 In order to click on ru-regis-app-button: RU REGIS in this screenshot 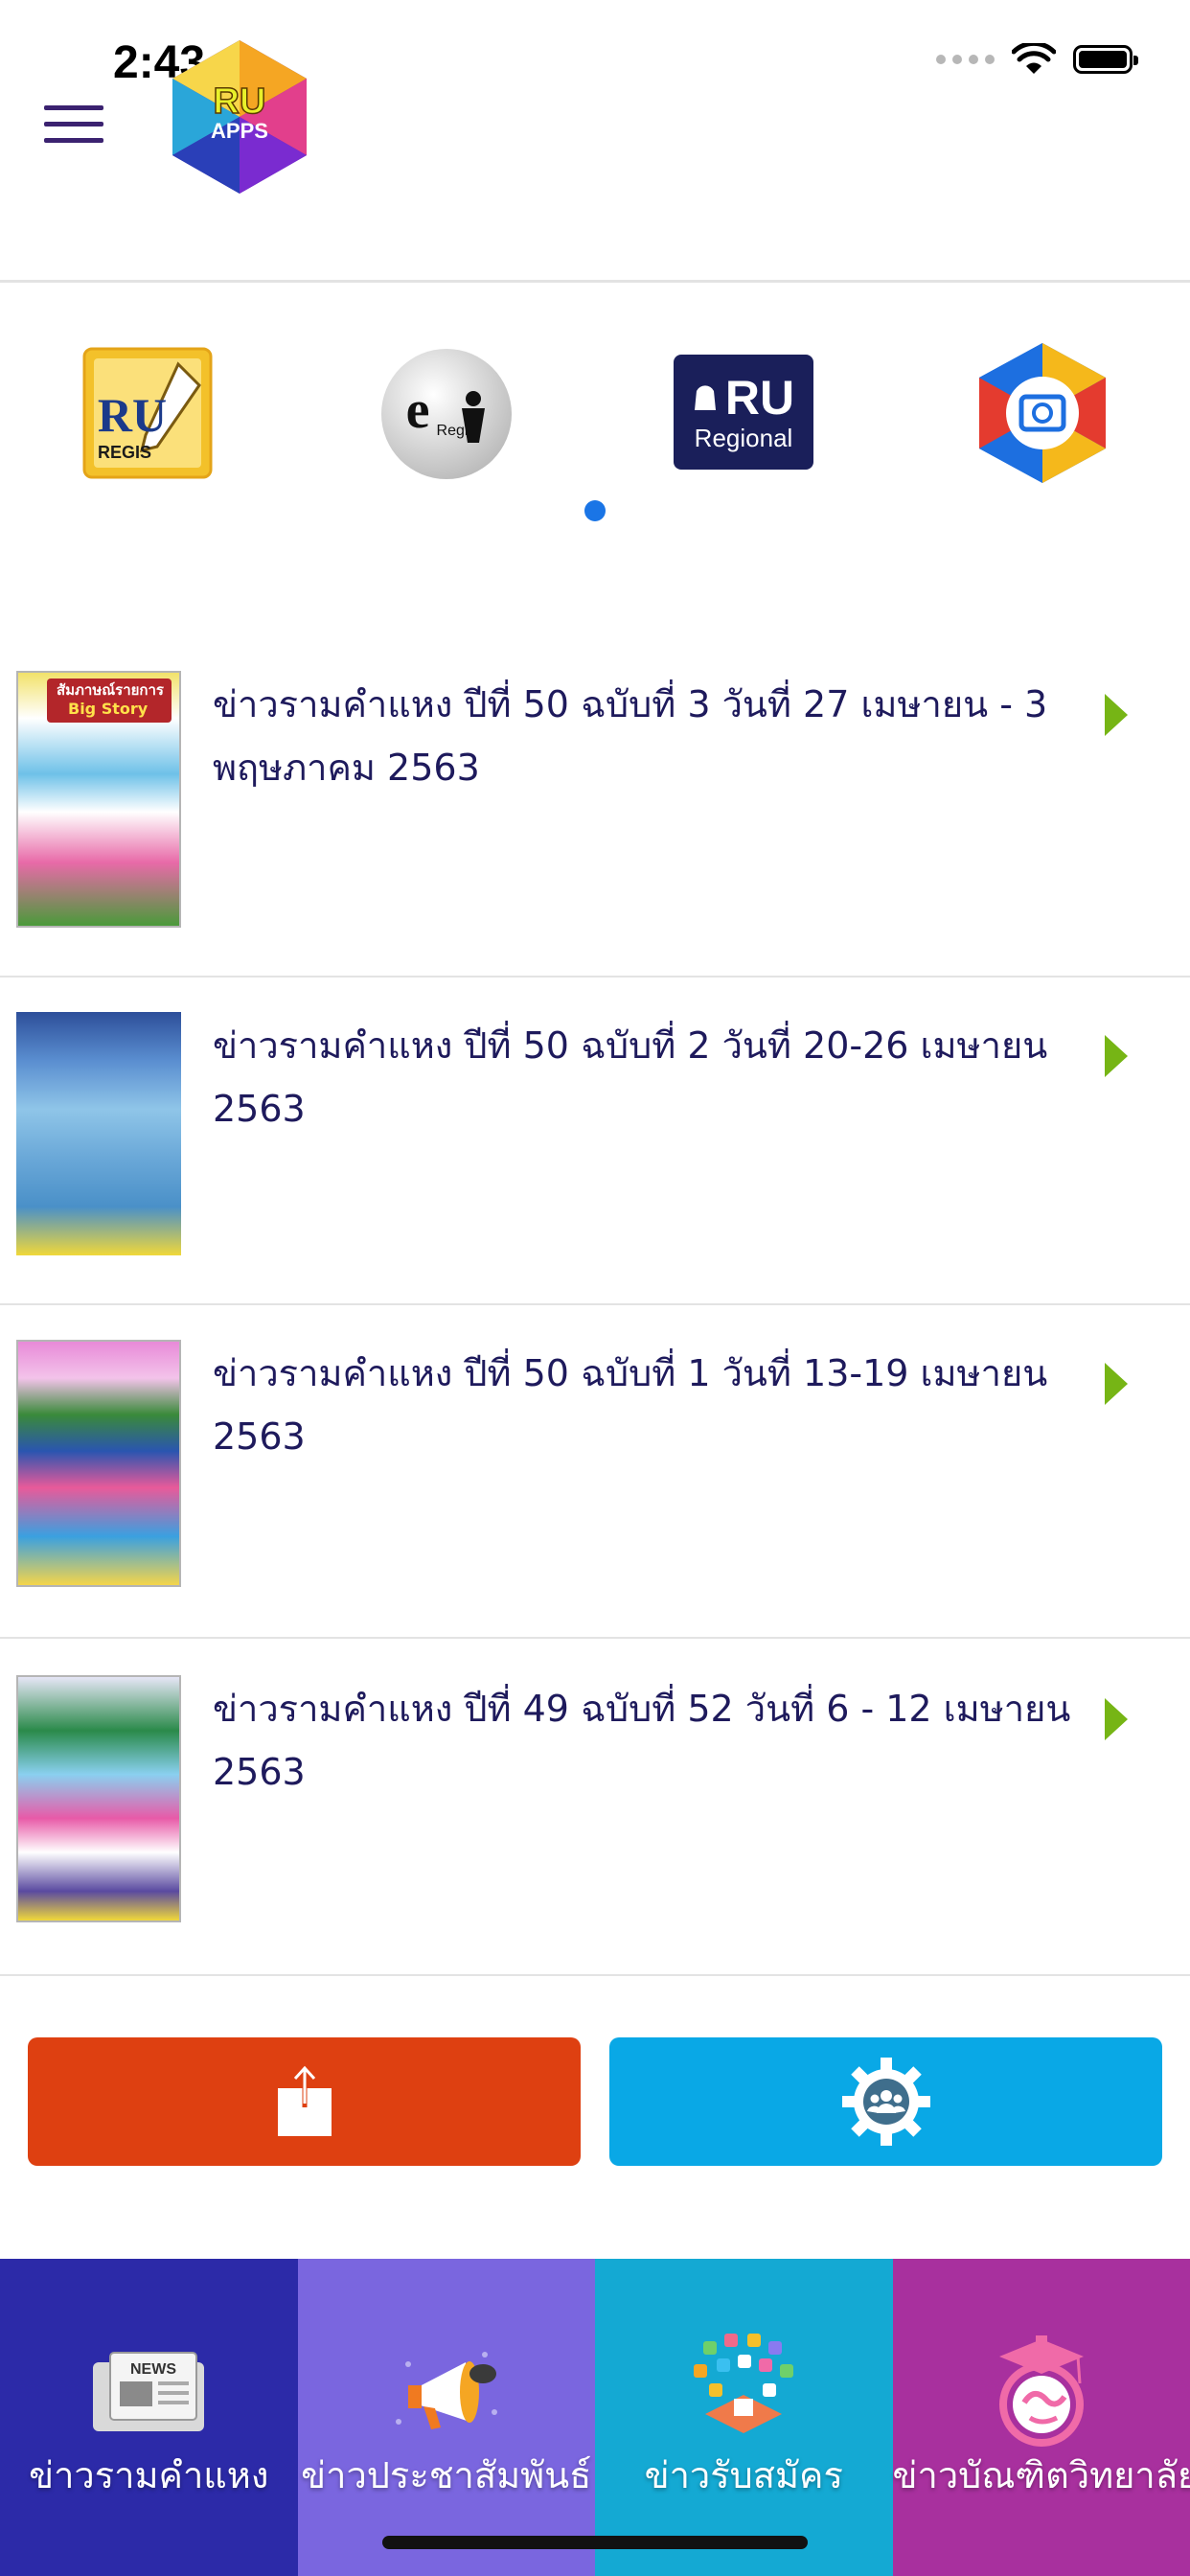, I will do `click(148, 416)`.